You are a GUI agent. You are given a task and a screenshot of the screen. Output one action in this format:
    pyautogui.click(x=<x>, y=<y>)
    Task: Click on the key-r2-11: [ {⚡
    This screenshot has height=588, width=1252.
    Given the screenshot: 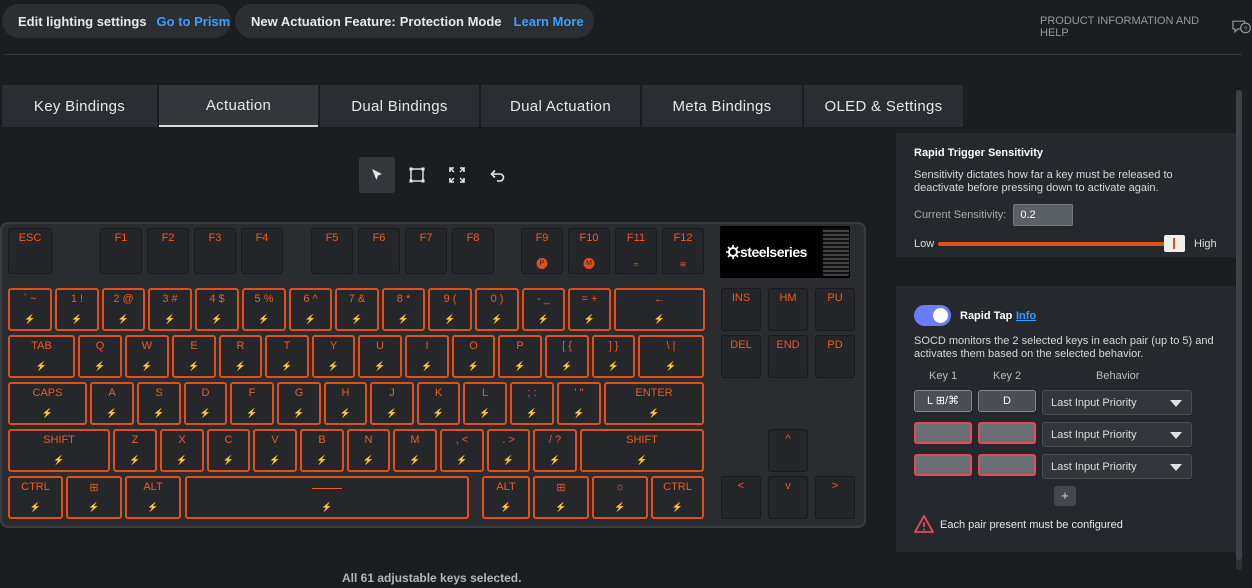 What is the action you would take?
    pyautogui.click(x=567, y=356)
    